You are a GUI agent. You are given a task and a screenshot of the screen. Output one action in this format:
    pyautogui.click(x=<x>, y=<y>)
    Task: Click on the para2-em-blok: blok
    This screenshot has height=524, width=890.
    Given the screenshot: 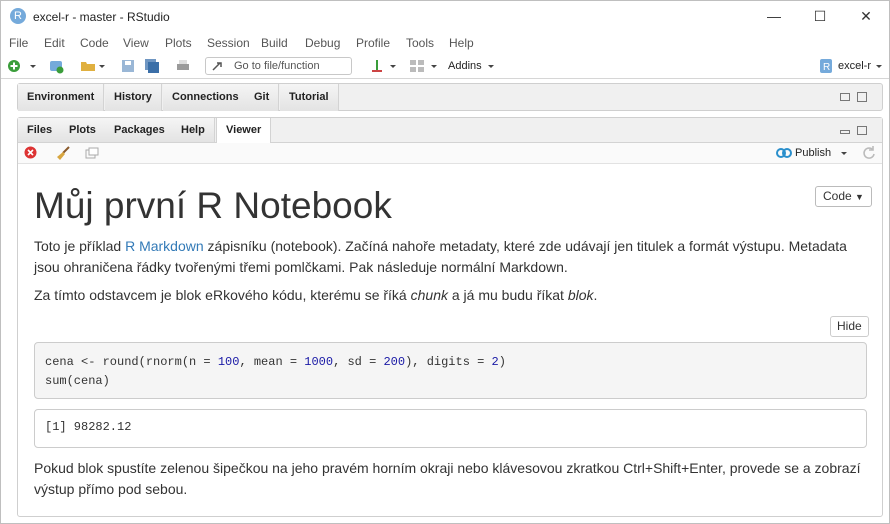 What is the action you would take?
    pyautogui.click(x=580, y=295)
    